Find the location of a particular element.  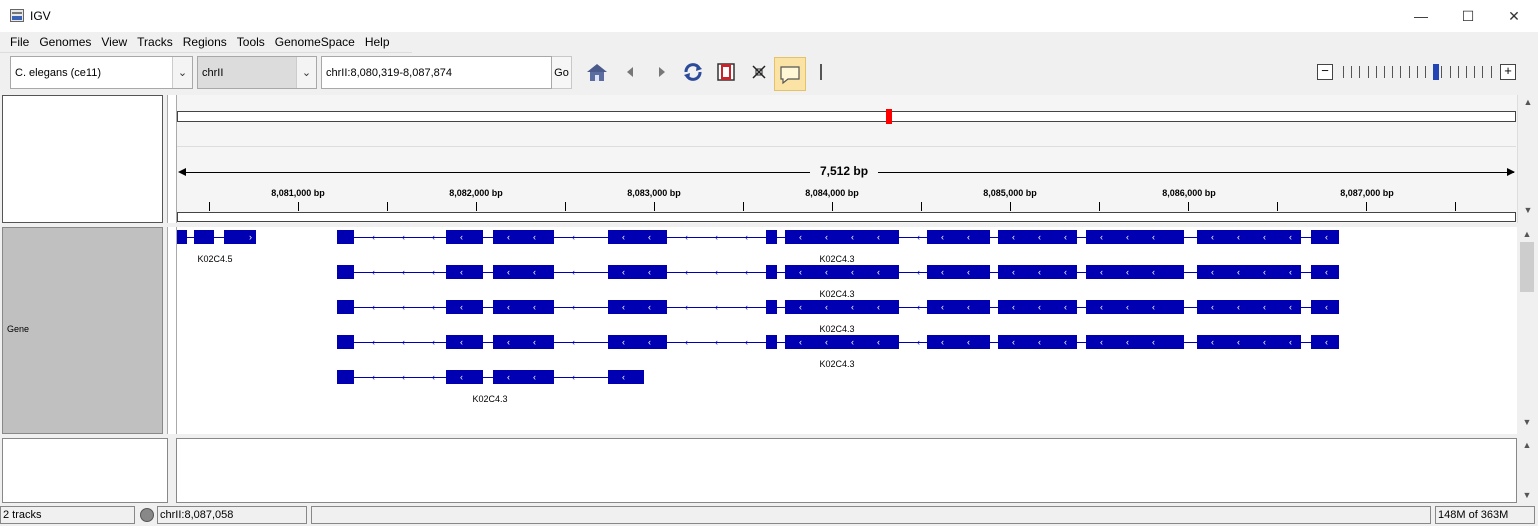

scrollbar-thumb is located at coordinates (1527, 267).